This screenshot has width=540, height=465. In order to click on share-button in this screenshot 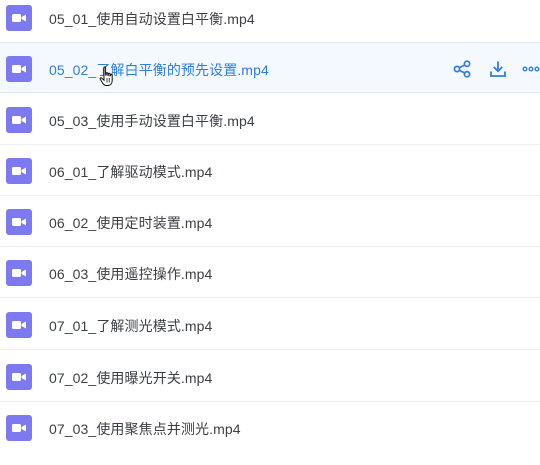, I will do `click(462, 69)`.